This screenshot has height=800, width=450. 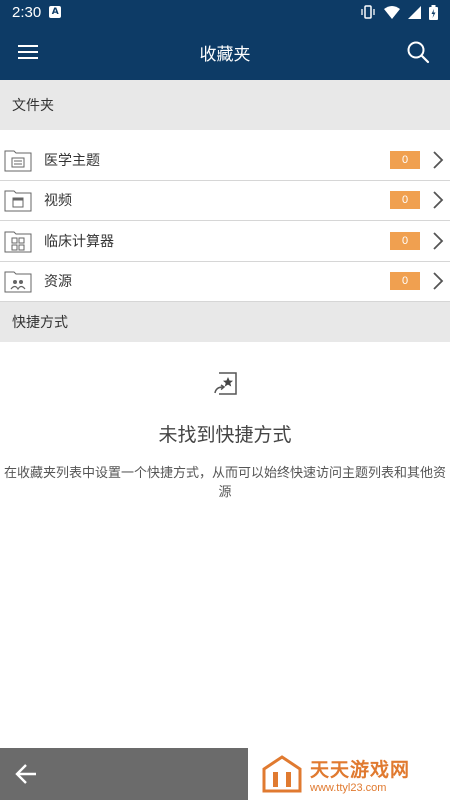 What do you see at coordinates (55, 12) in the screenshot?
I see `notification-badge: A` at bounding box center [55, 12].